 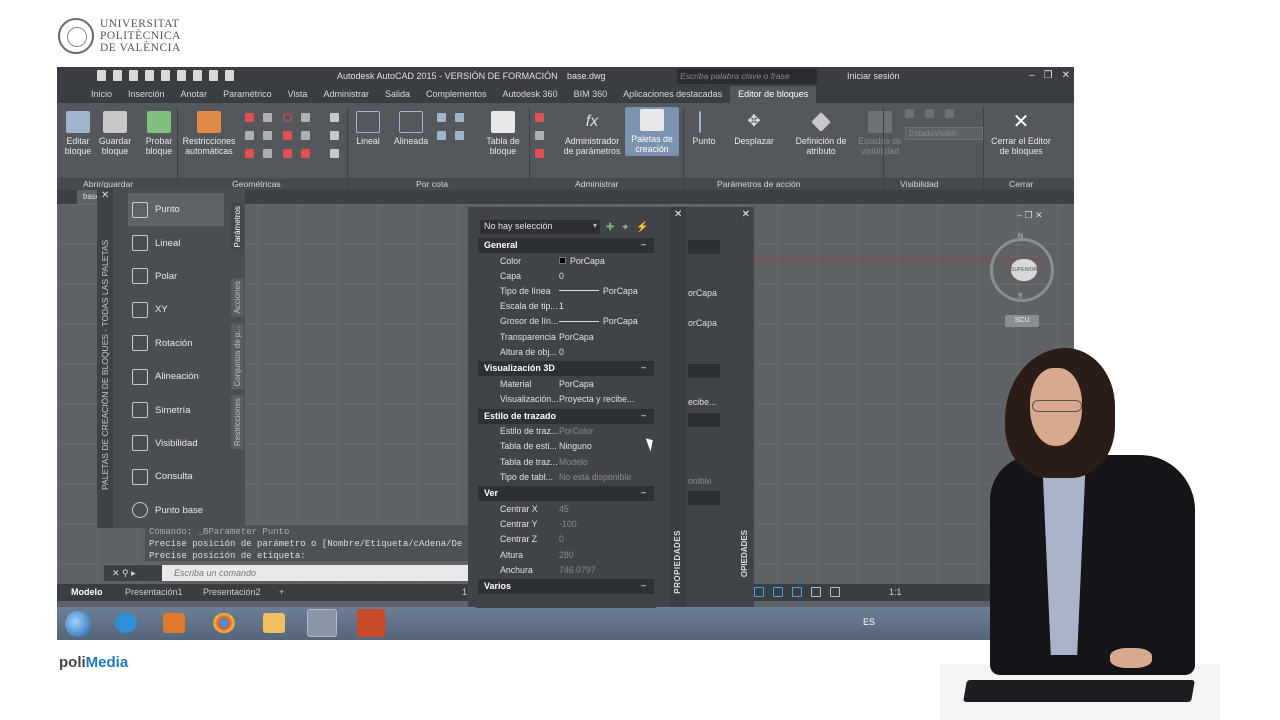 What do you see at coordinates (287, 573) in the screenshot?
I see `command-line: ✕ ⚲ ▸ Escriba un comando` at bounding box center [287, 573].